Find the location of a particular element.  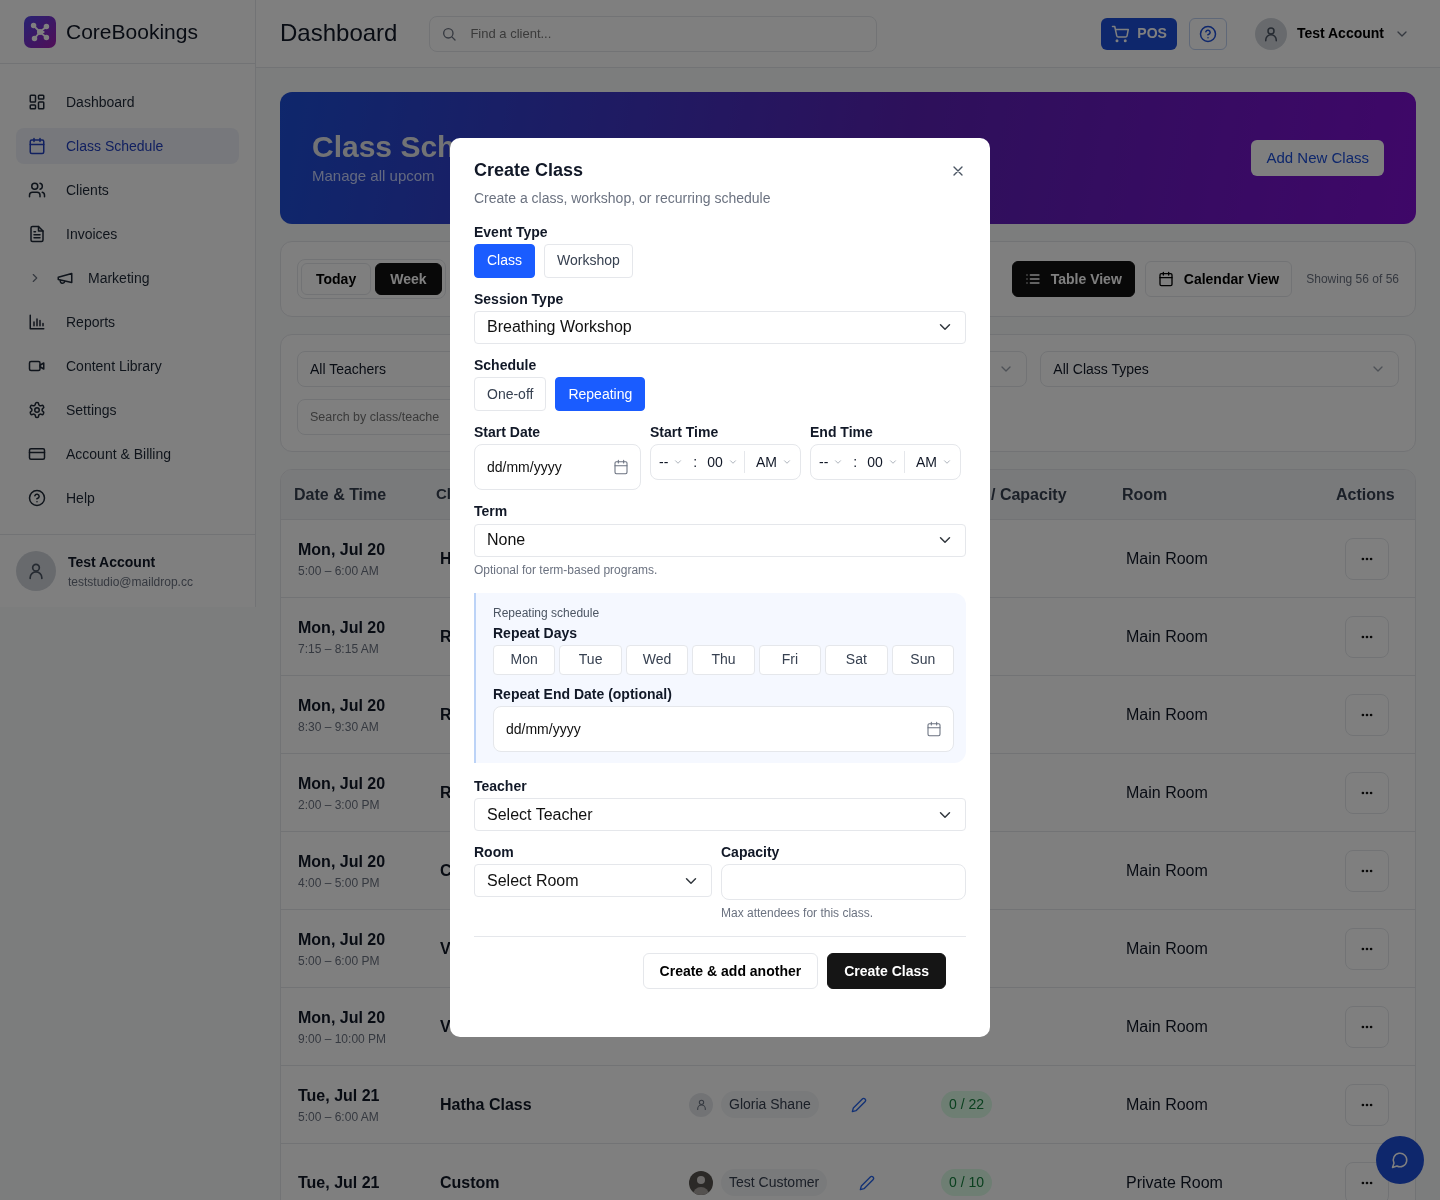

user-email: teststudio@maildrop.cc is located at coordinates (130, 582).